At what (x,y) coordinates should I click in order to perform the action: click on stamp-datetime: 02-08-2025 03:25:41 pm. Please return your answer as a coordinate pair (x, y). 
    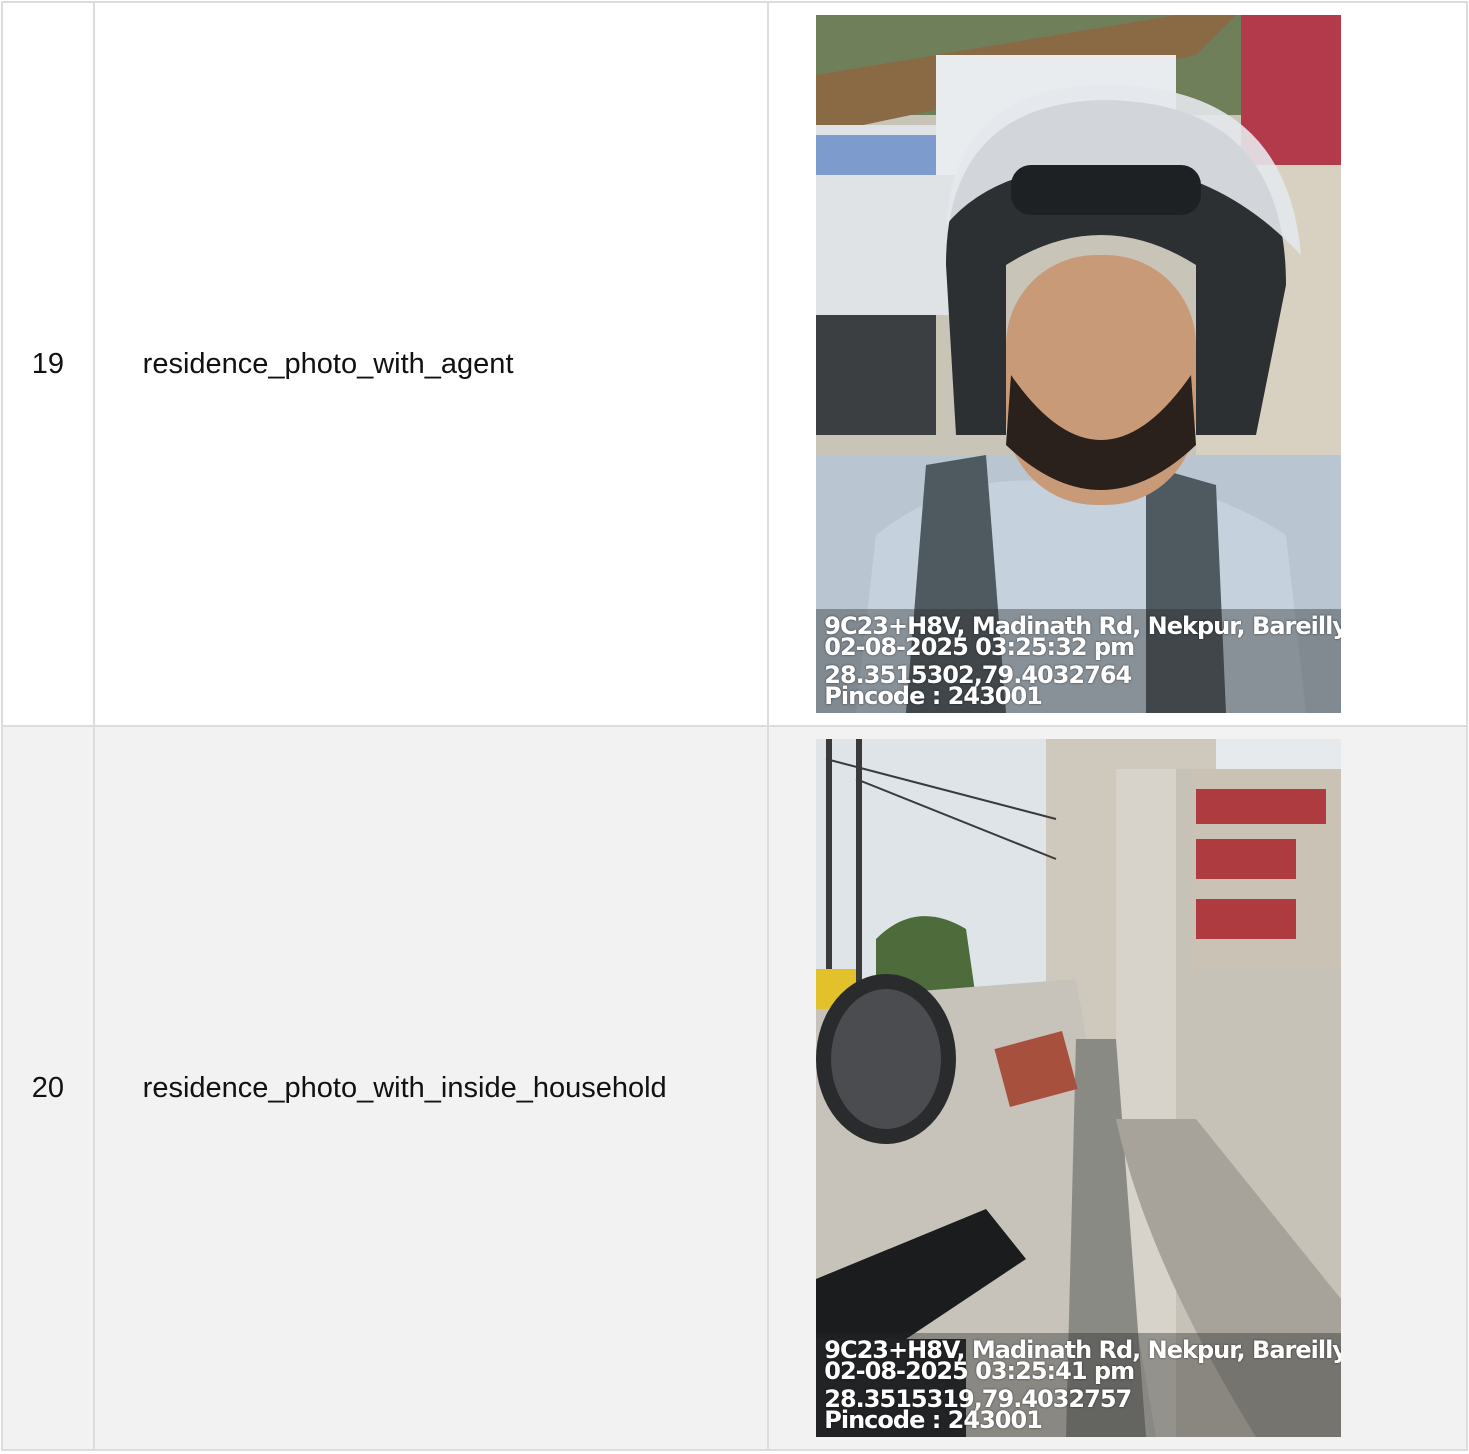
    Looking at the image, I should click on (979, 1371).